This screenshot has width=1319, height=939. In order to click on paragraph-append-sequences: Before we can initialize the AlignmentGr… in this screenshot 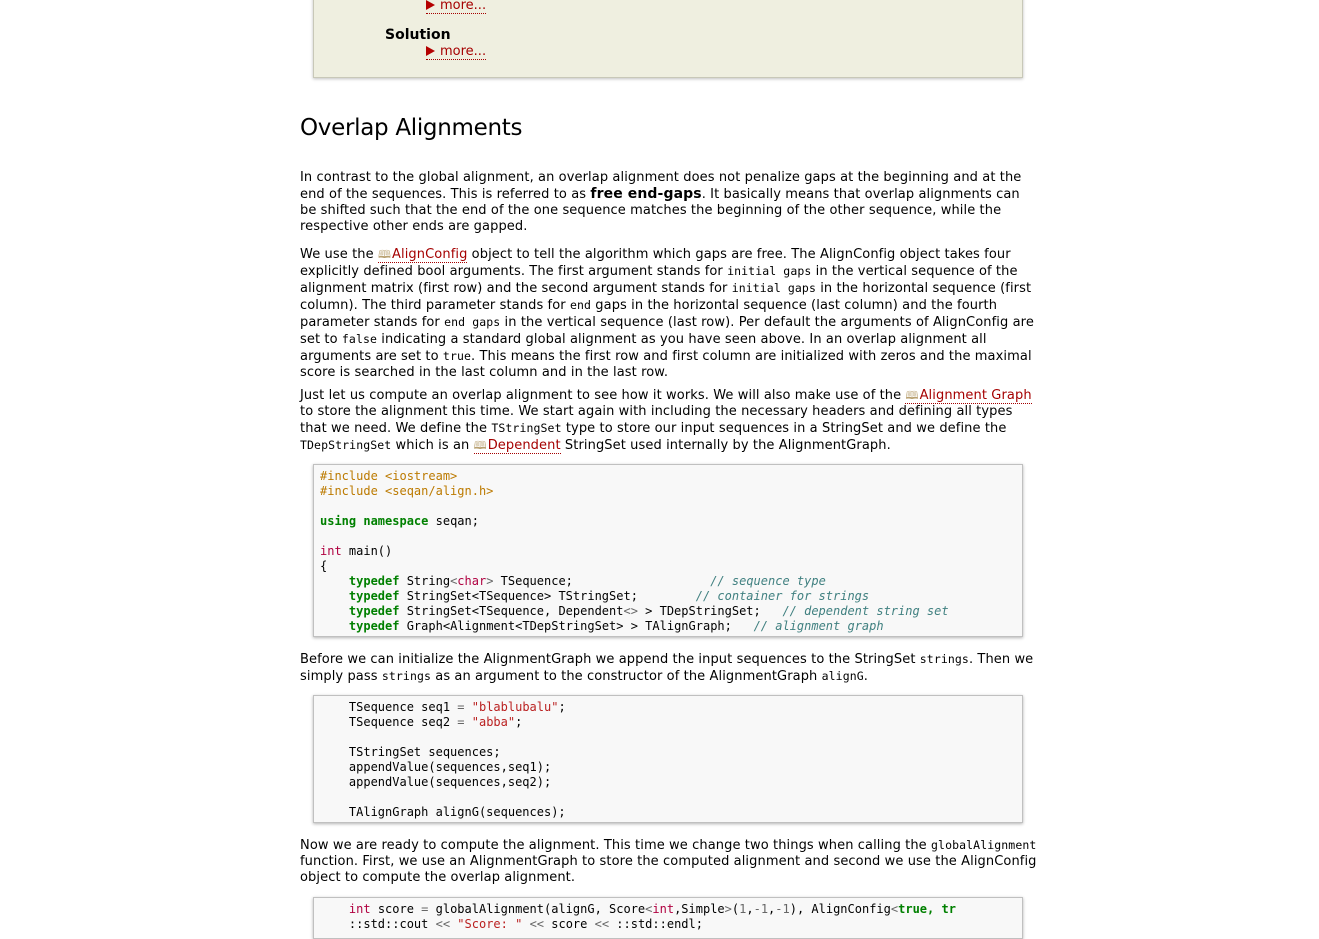, I will do `click(667, 668)`.